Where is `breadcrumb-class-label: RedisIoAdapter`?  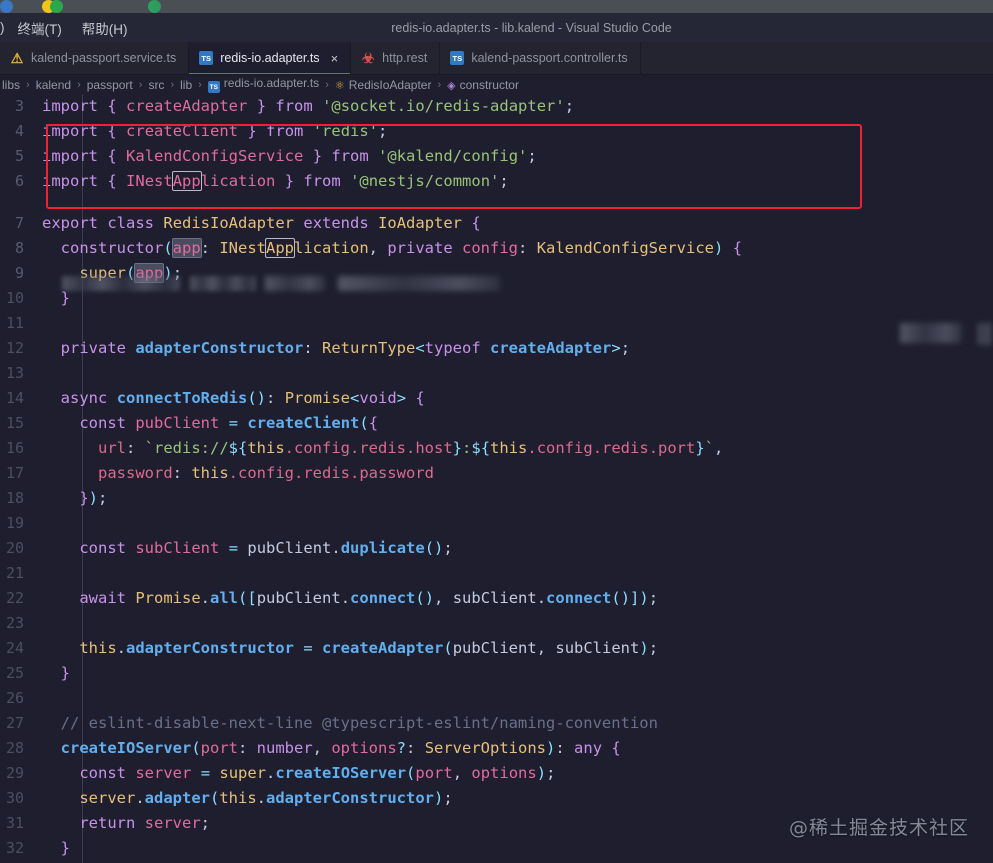 breadcrumb-class-label: RedisIoAdapter is located at coordinates (390, 84).